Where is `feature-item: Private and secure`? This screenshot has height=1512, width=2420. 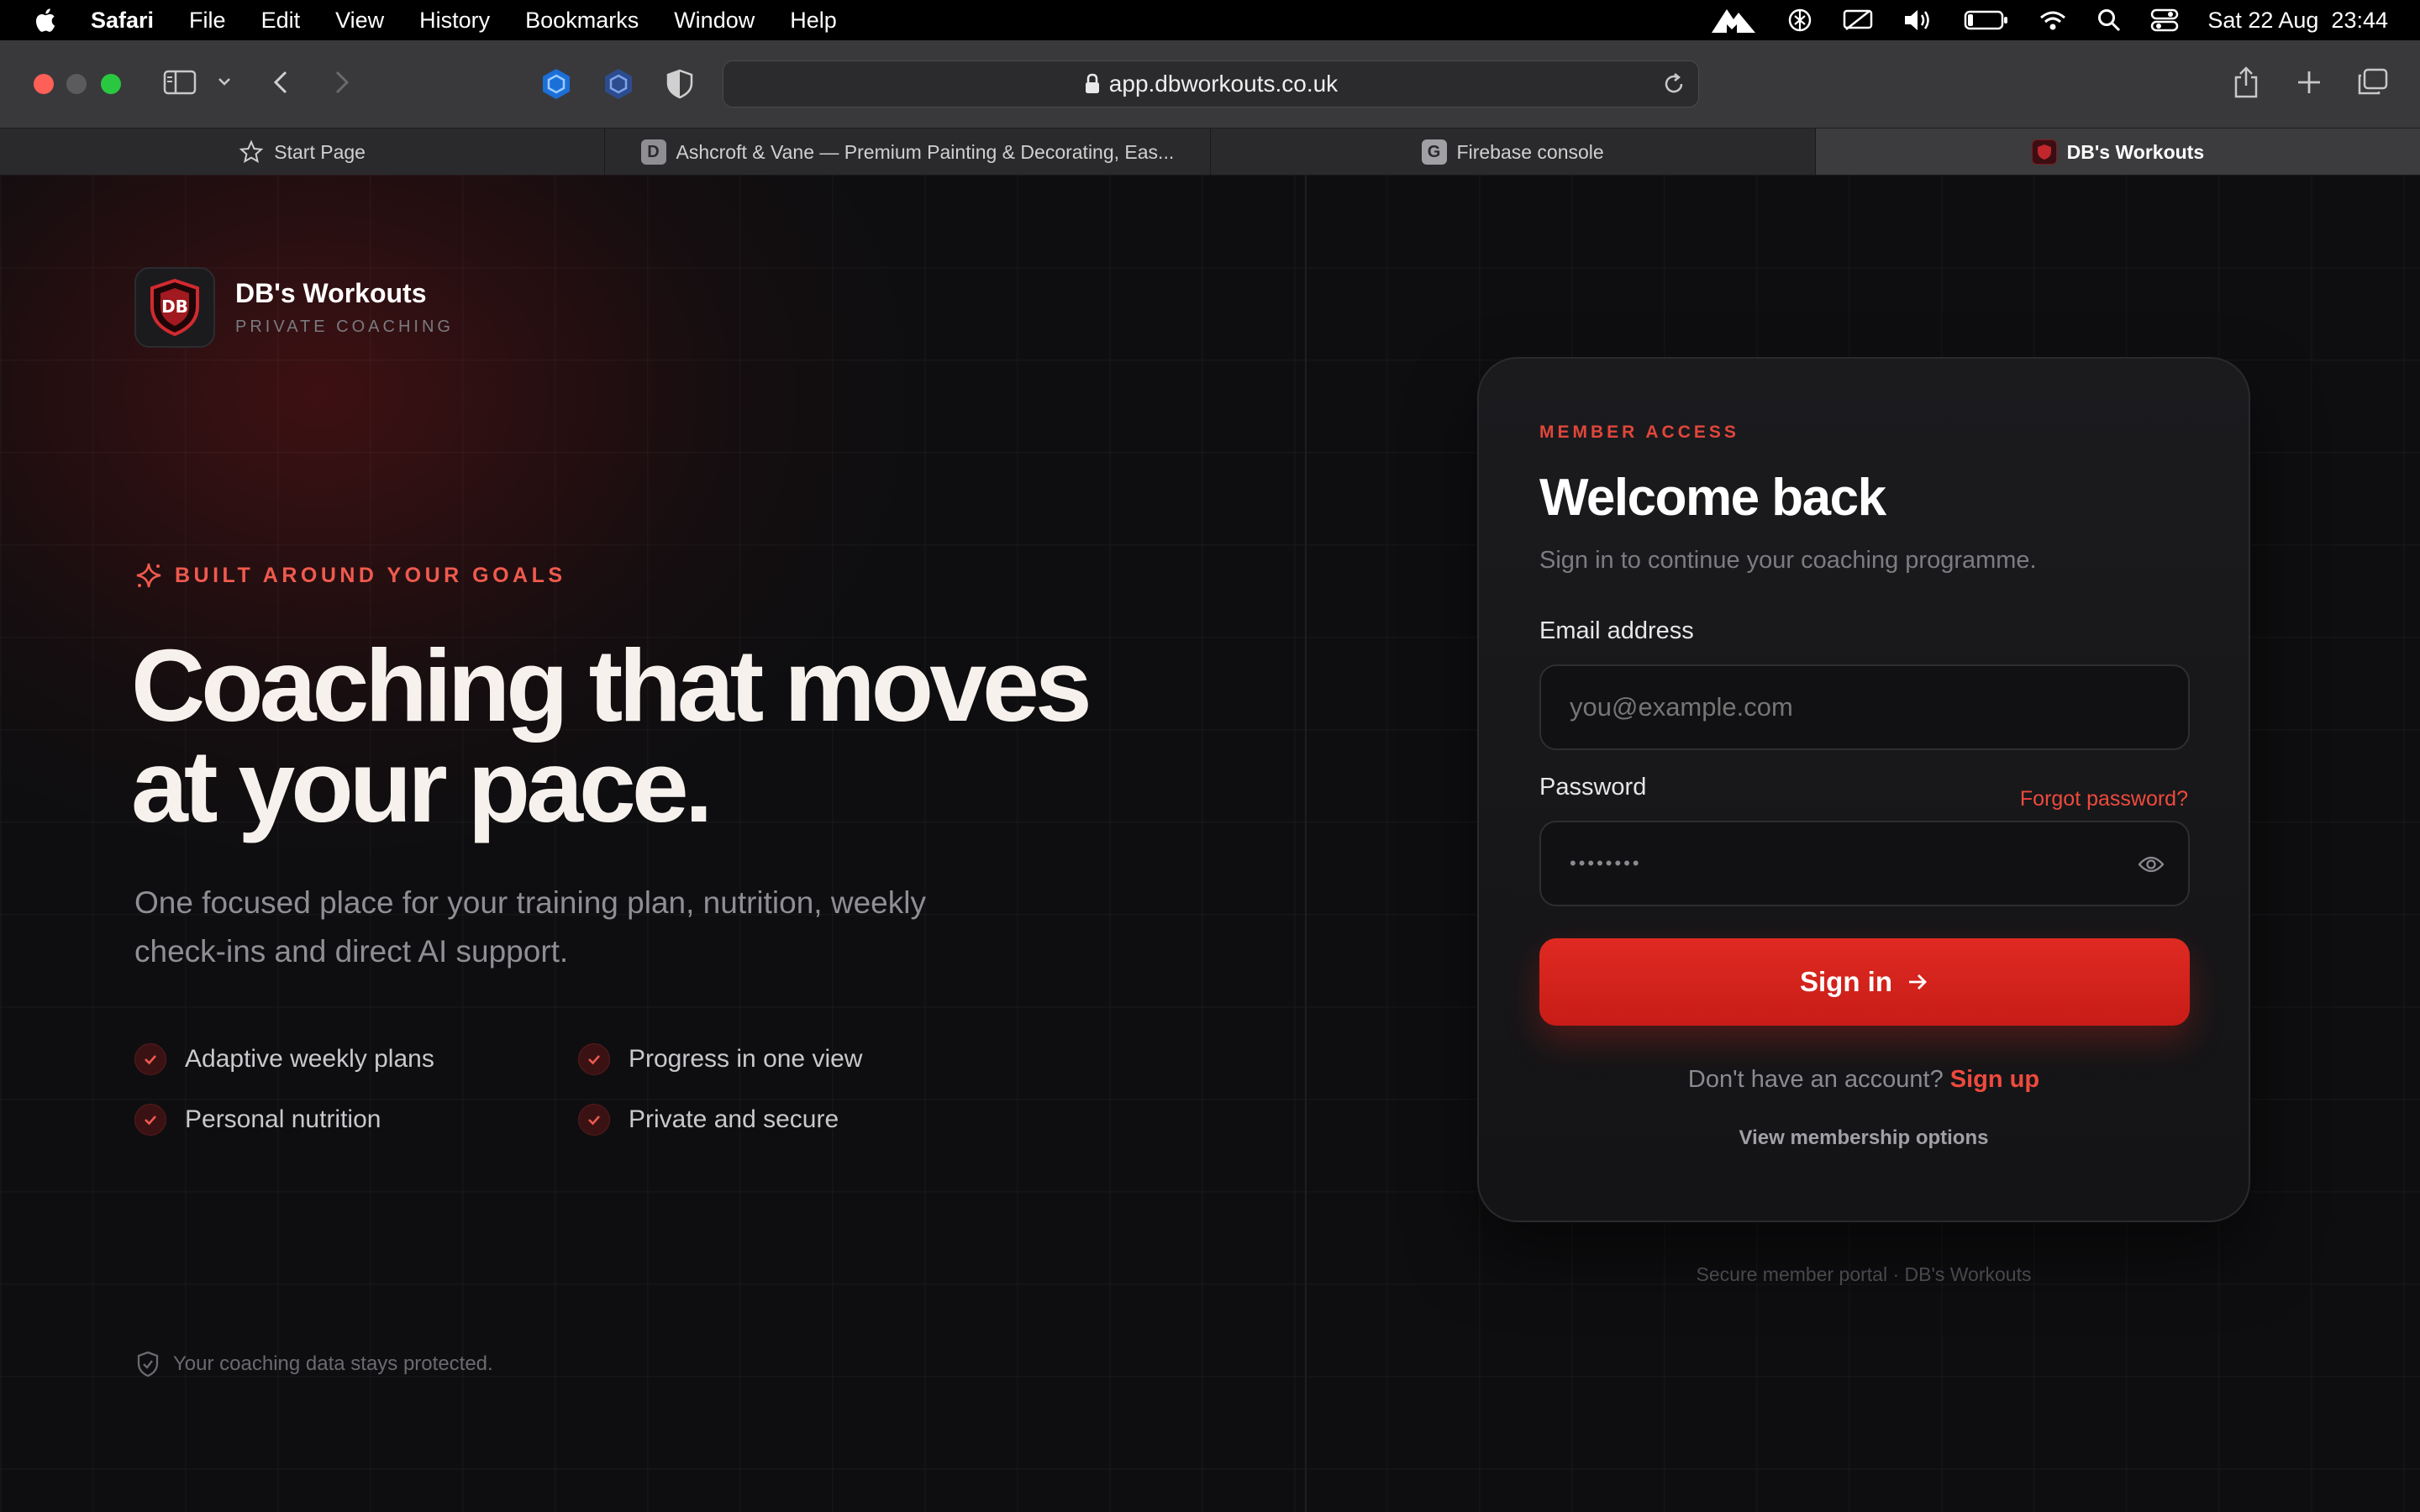 feature-item: Private and secure is located at coordinates (708, 1120).